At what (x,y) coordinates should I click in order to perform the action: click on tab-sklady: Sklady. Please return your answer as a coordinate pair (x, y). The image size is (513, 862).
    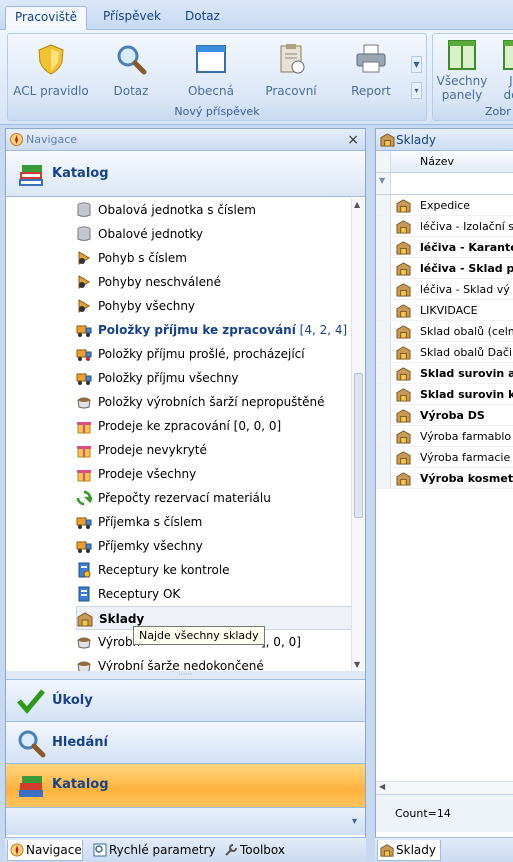
    Looking at the image, I should click on (409, 850).